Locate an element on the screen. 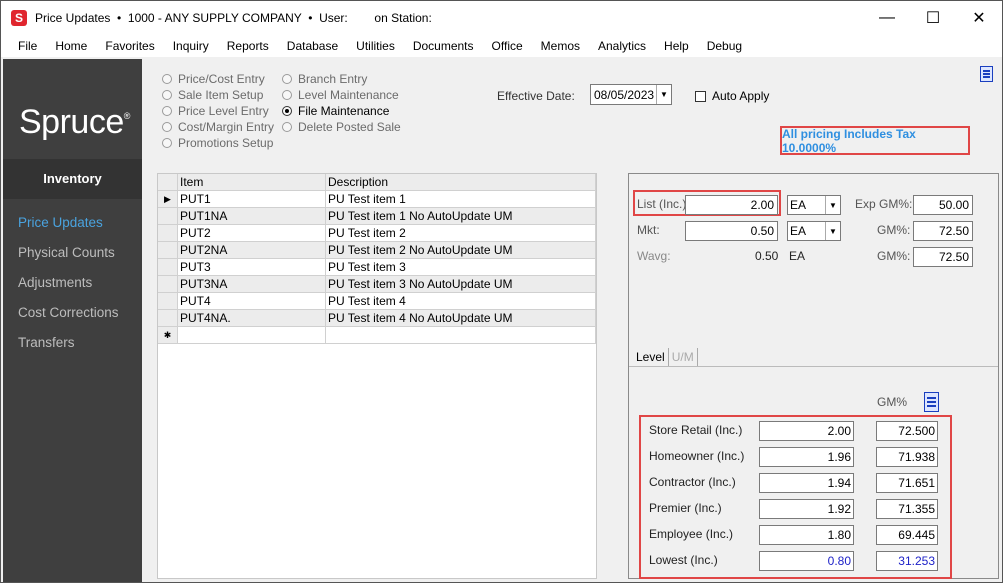 This screenshot has width=1003, height=583. minimize-button: — is located at coordinates (887, 18).